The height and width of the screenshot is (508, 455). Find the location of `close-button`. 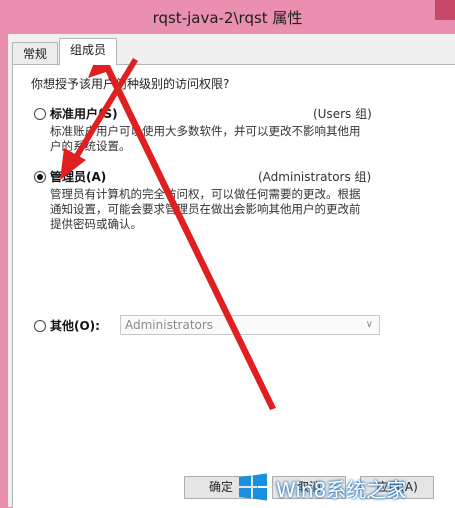

close-button is located at coordinates (445, 10).